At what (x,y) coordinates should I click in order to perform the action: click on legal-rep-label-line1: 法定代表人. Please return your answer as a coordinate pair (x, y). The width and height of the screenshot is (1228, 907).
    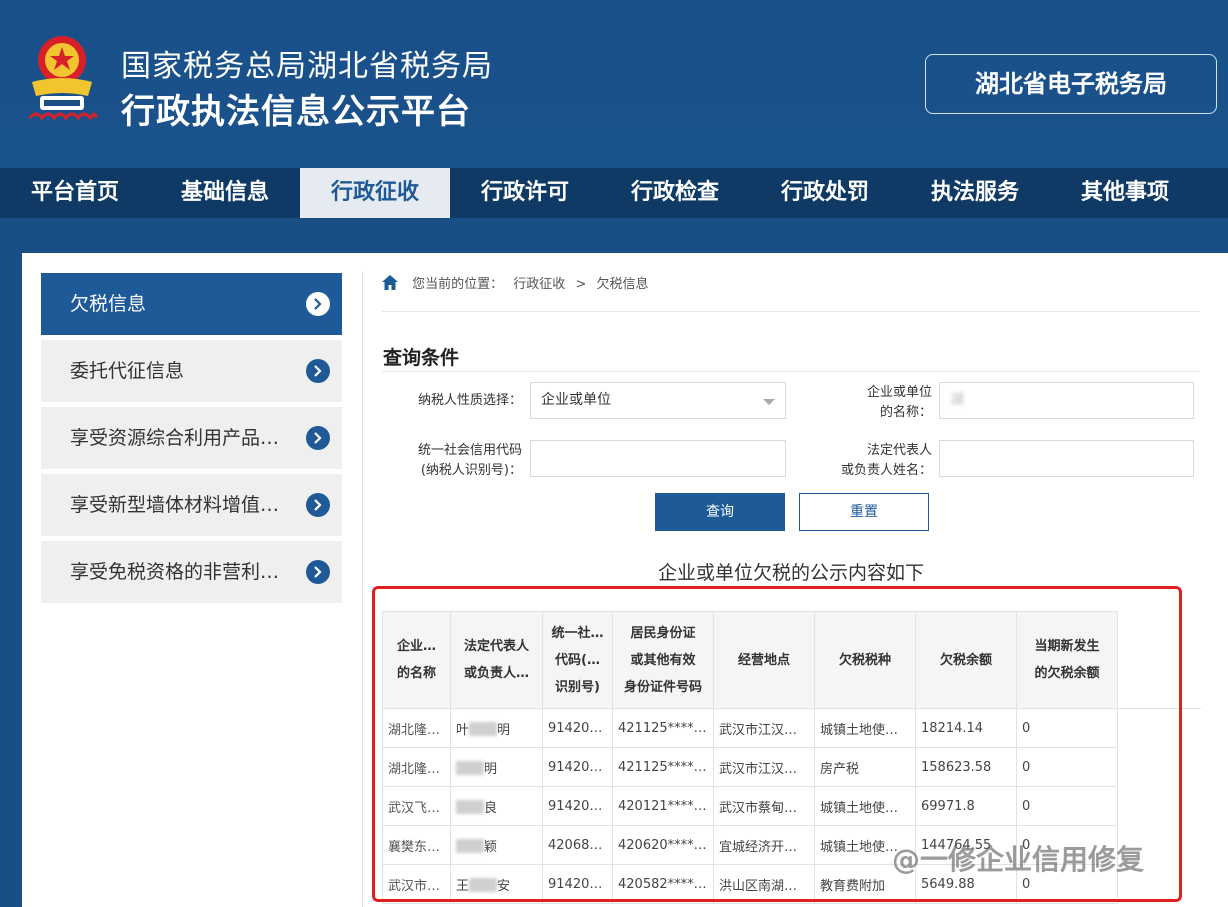
    Looking at the image, I should click on (899, 450).